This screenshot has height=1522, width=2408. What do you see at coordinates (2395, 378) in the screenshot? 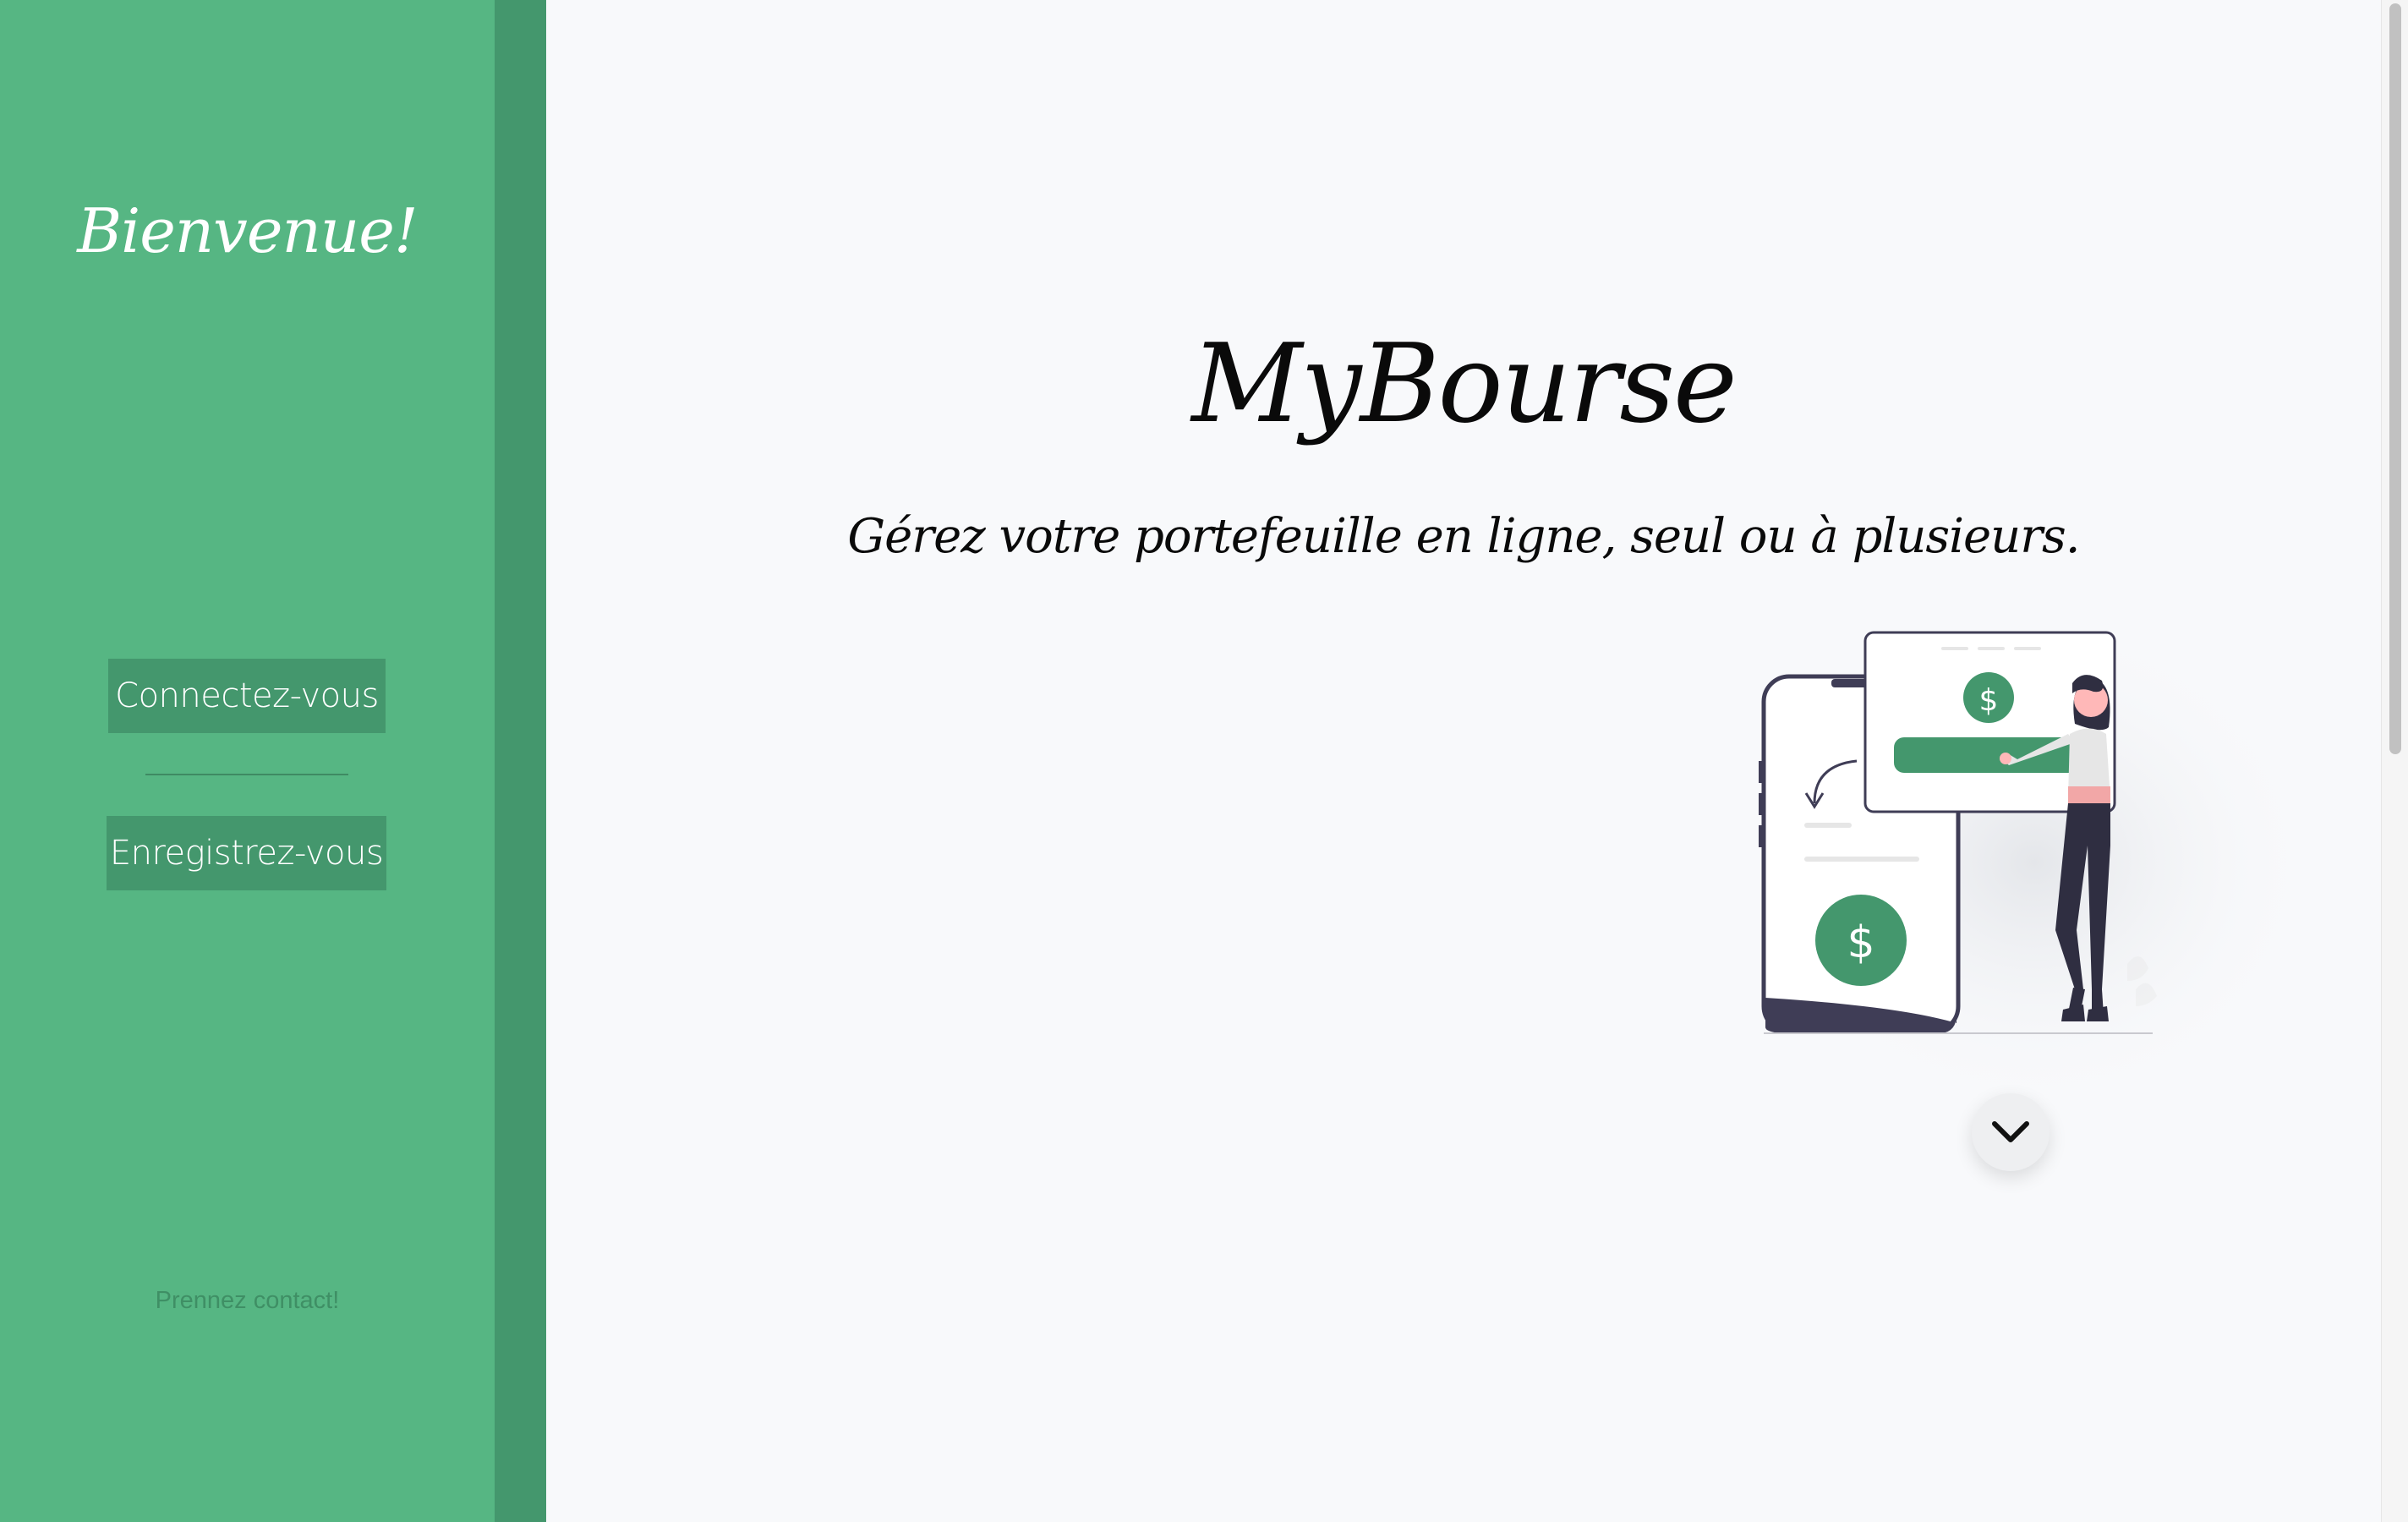
I see `scrollbar-thumb` at bounding box center [2395, 378].